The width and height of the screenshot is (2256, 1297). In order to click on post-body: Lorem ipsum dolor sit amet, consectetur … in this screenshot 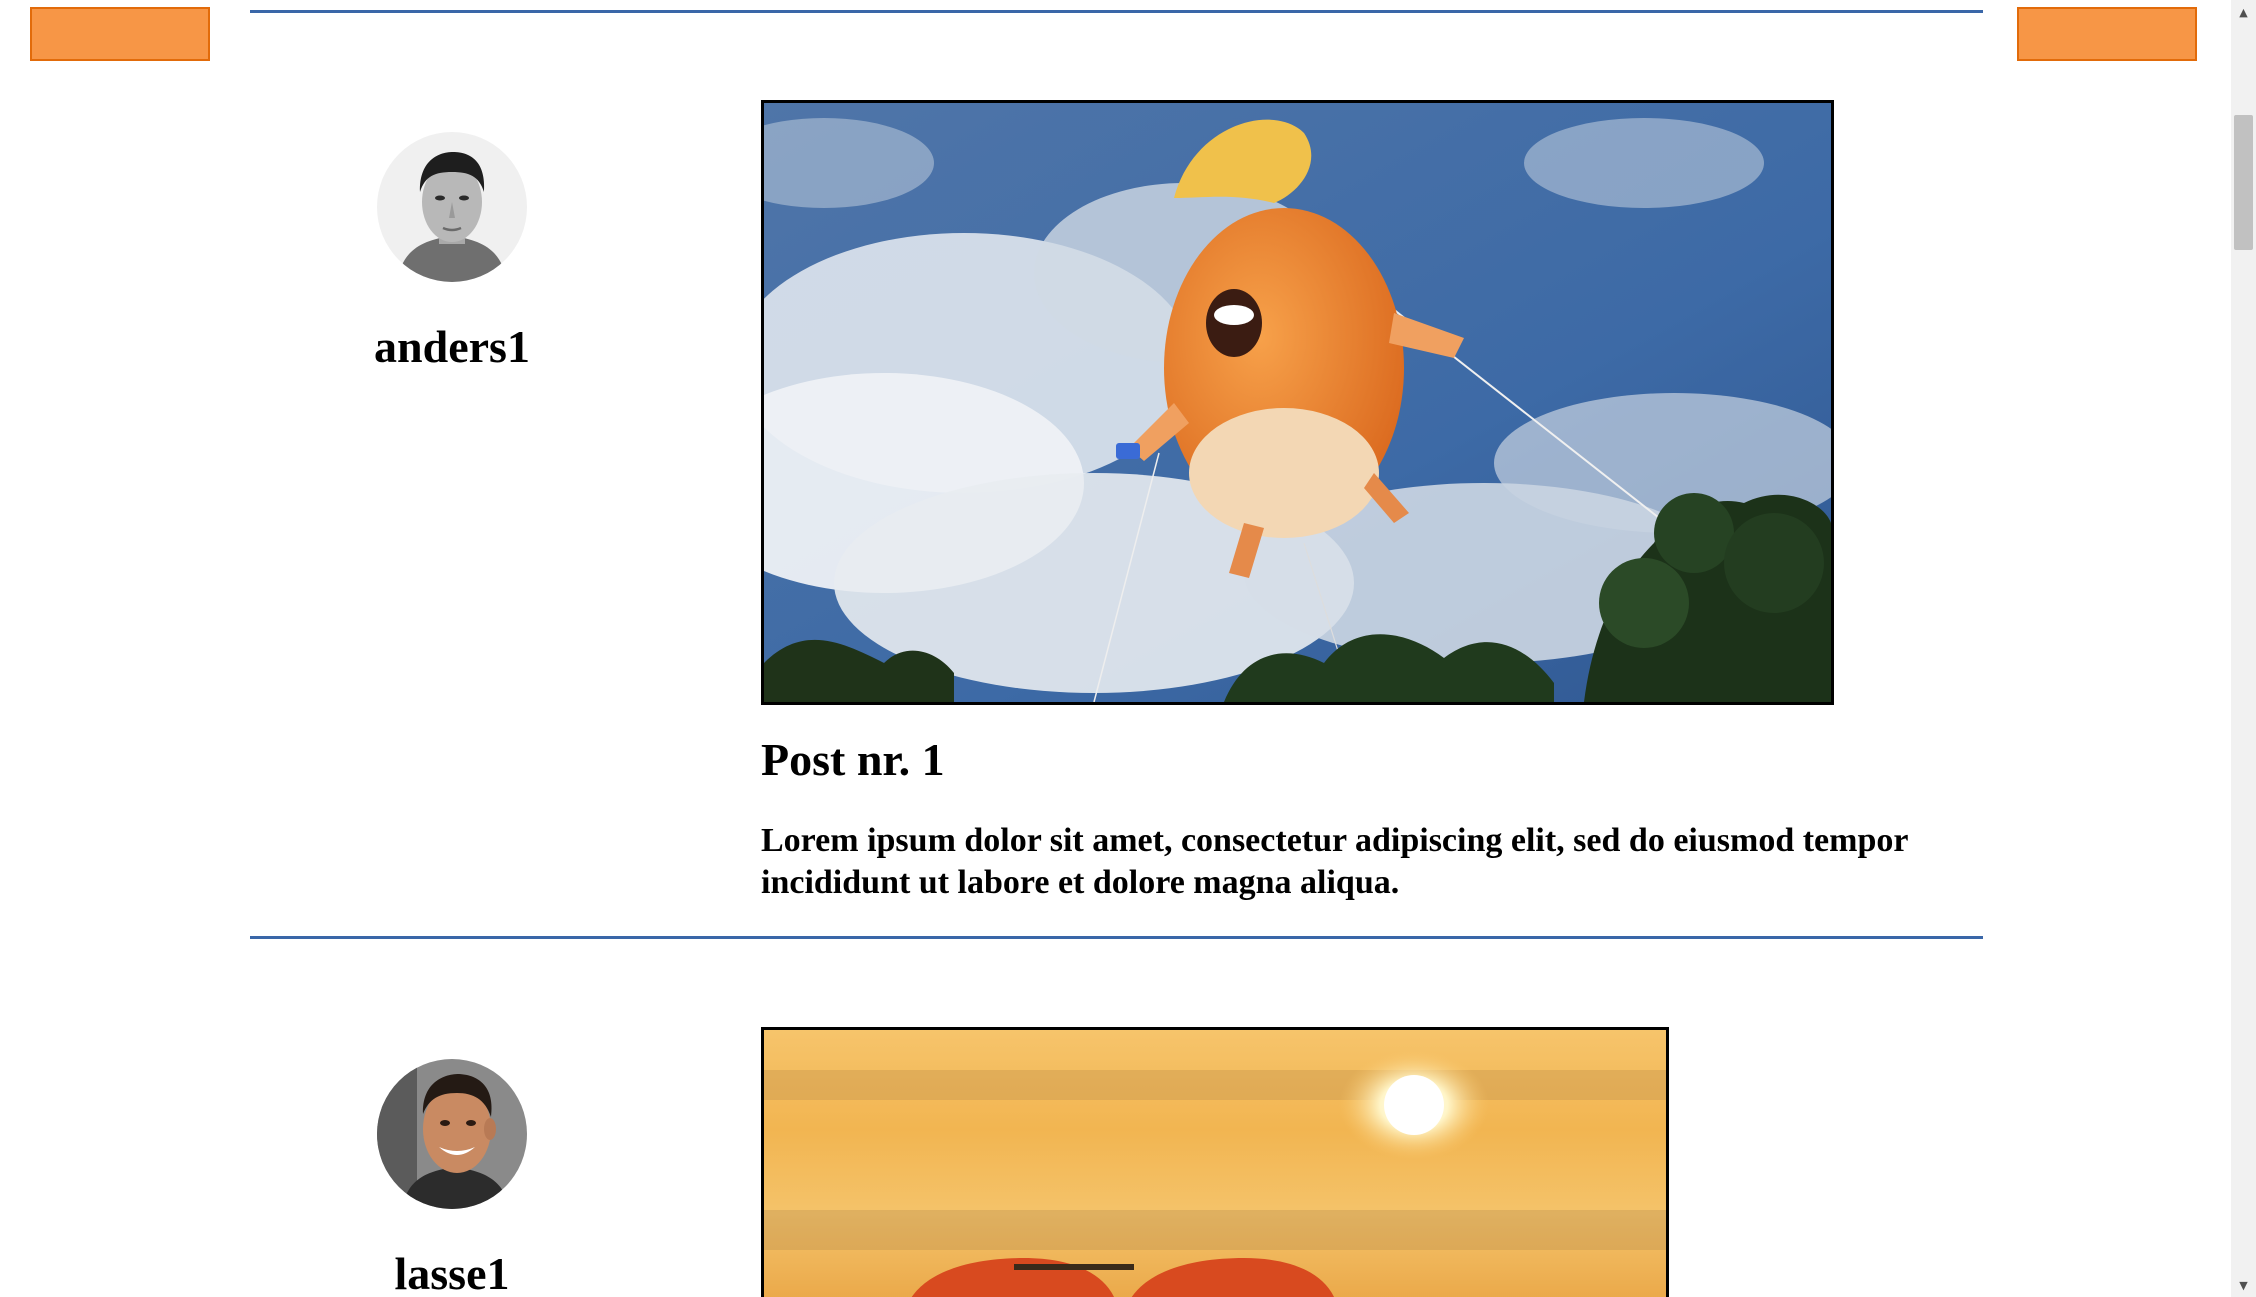, I will do `click(1334, 861)`.